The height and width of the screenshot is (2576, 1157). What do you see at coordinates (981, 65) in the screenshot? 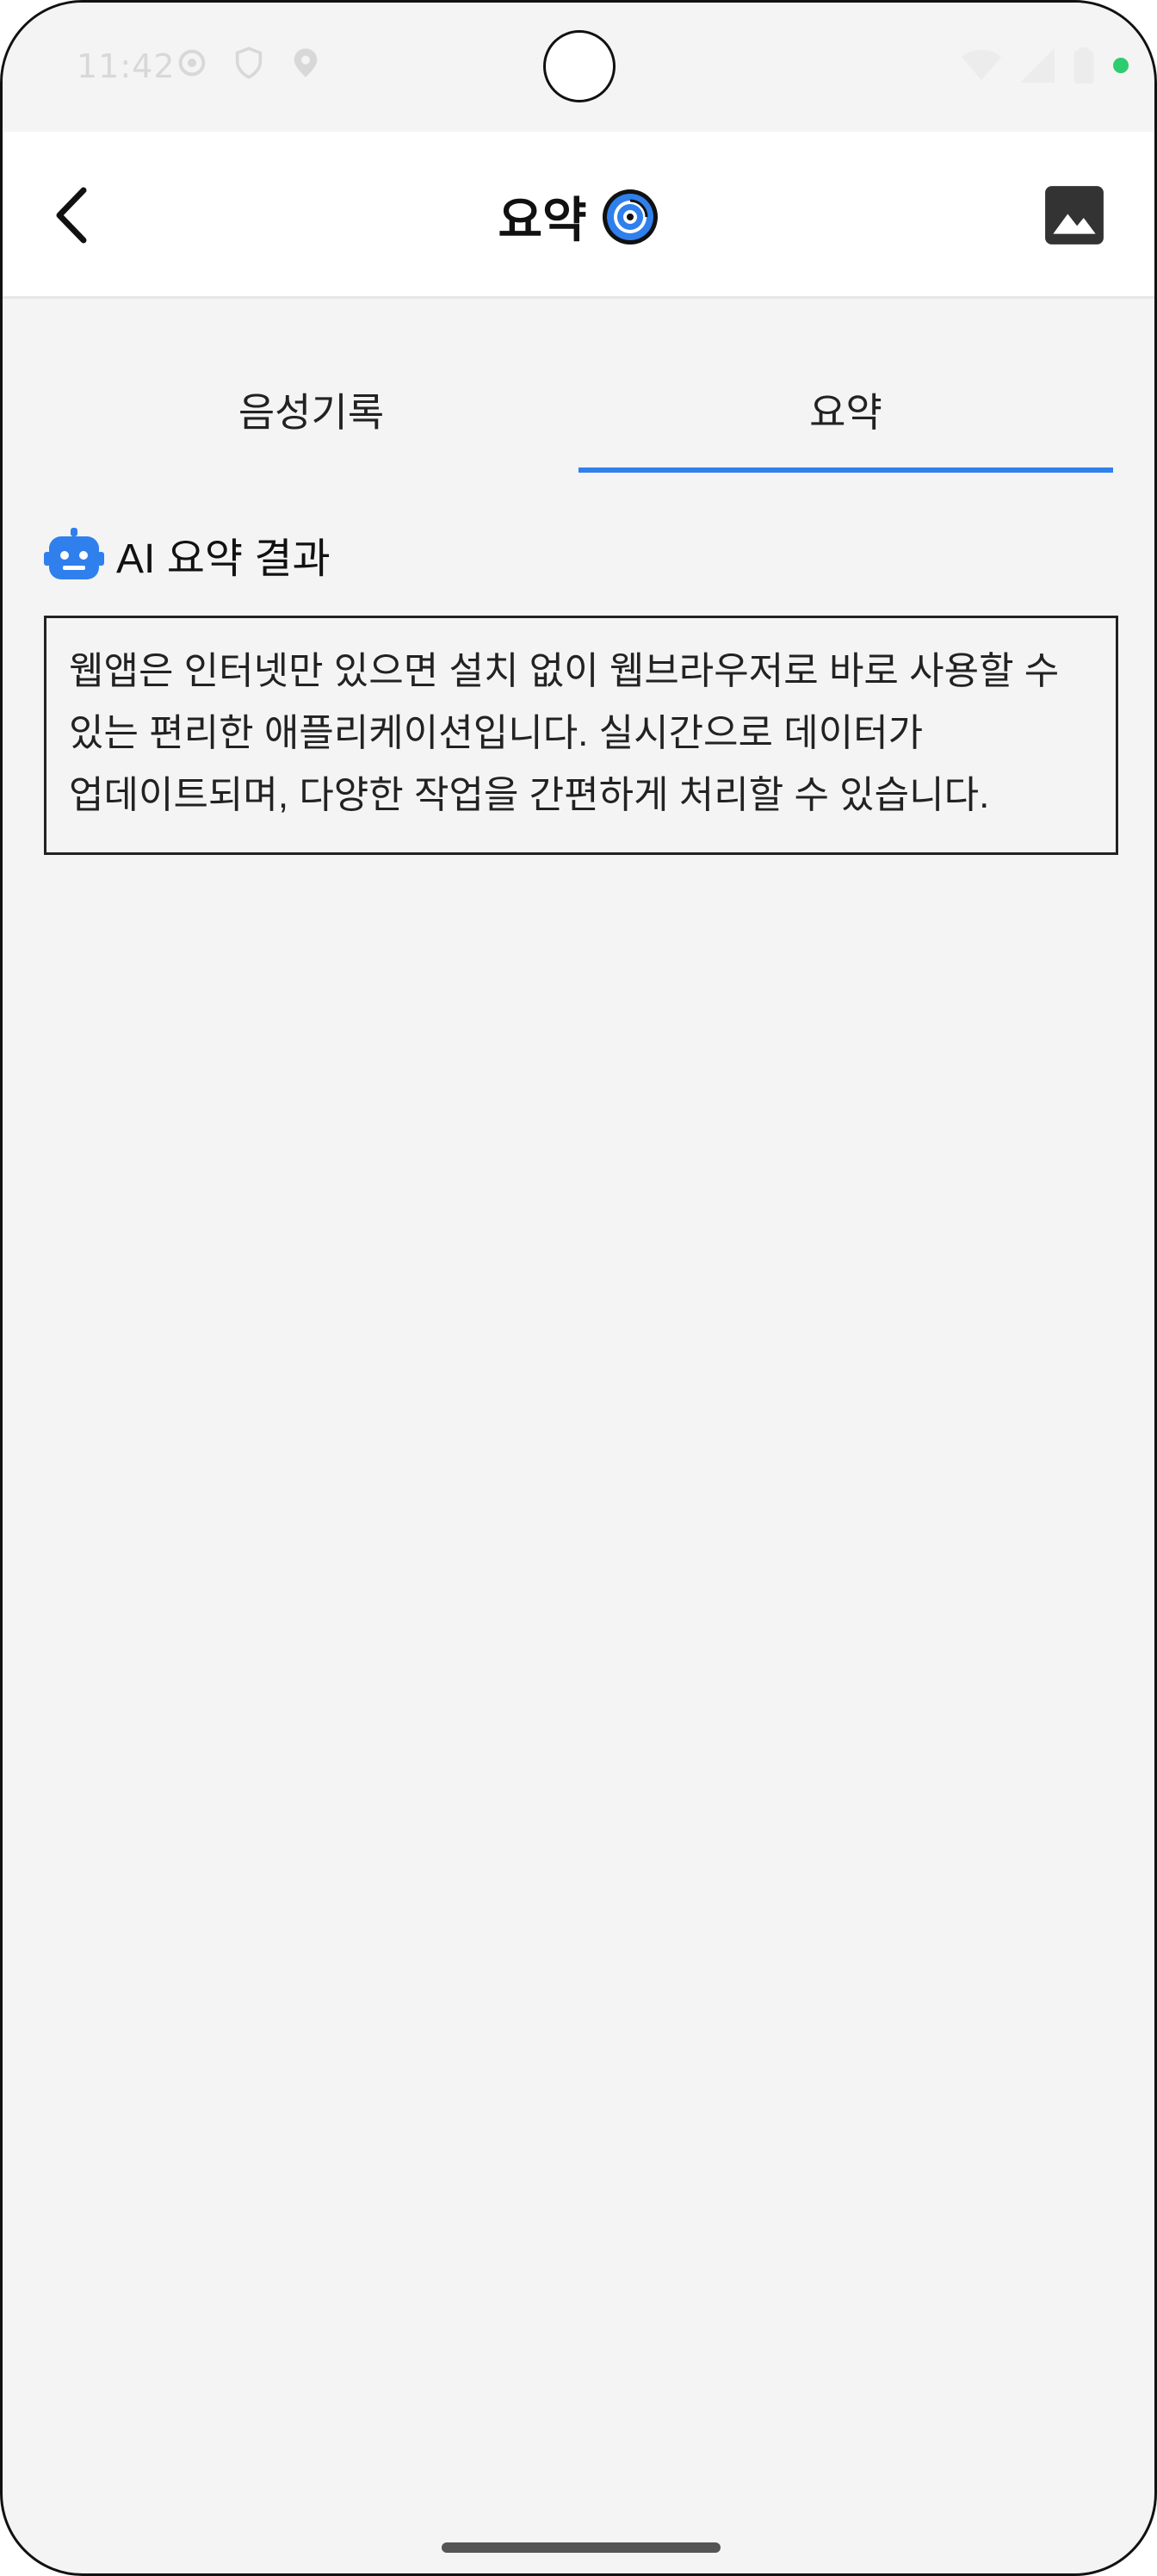
I see `wifi-icon` at bounding box center [981, 65].